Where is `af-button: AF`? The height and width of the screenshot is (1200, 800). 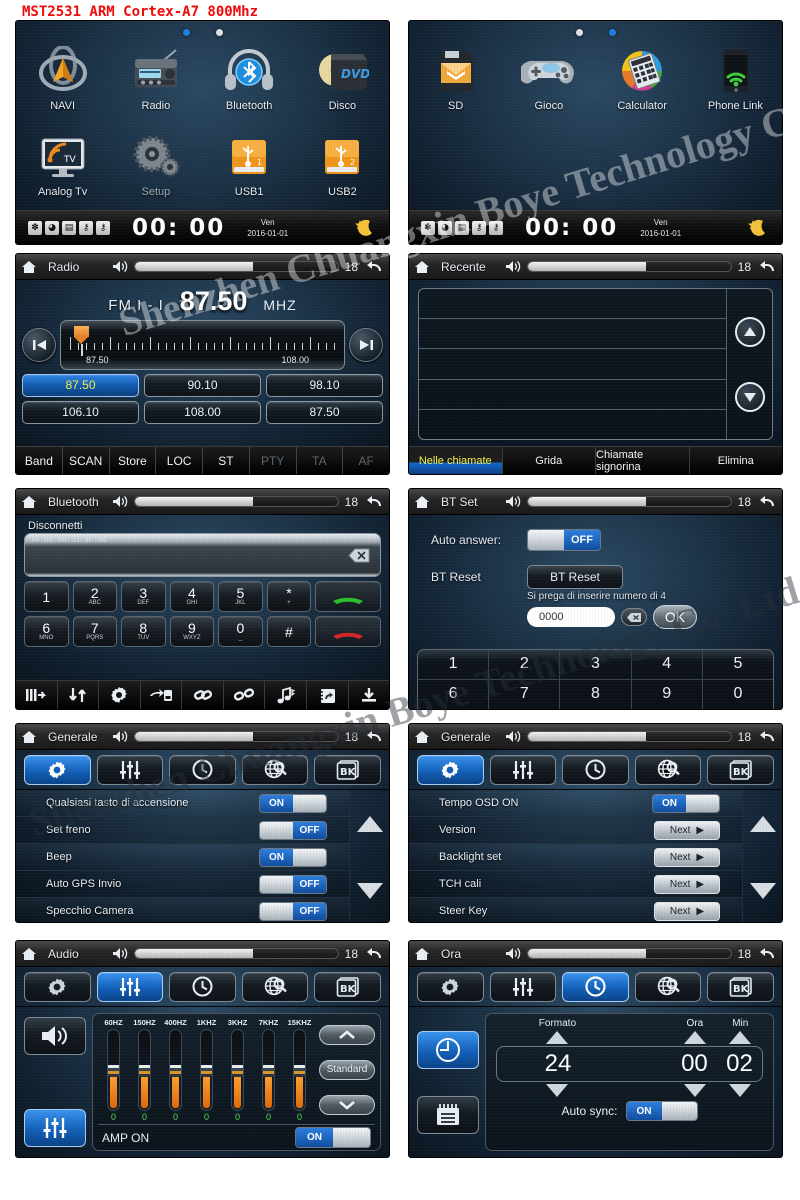 af-button: AF is located at coordinates (366, 460).